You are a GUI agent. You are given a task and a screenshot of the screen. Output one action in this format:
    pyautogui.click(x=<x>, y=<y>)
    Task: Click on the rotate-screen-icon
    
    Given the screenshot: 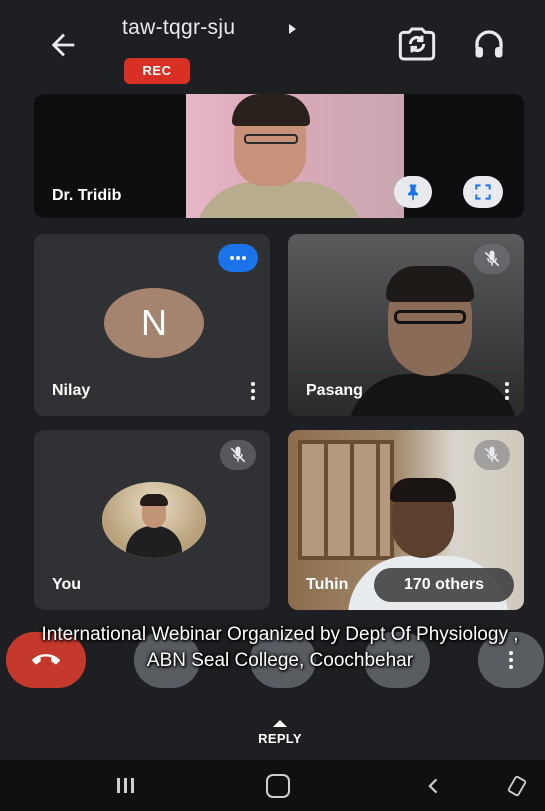 What is the action you would take?
    pyautogui.click(x=517, y=786)
    